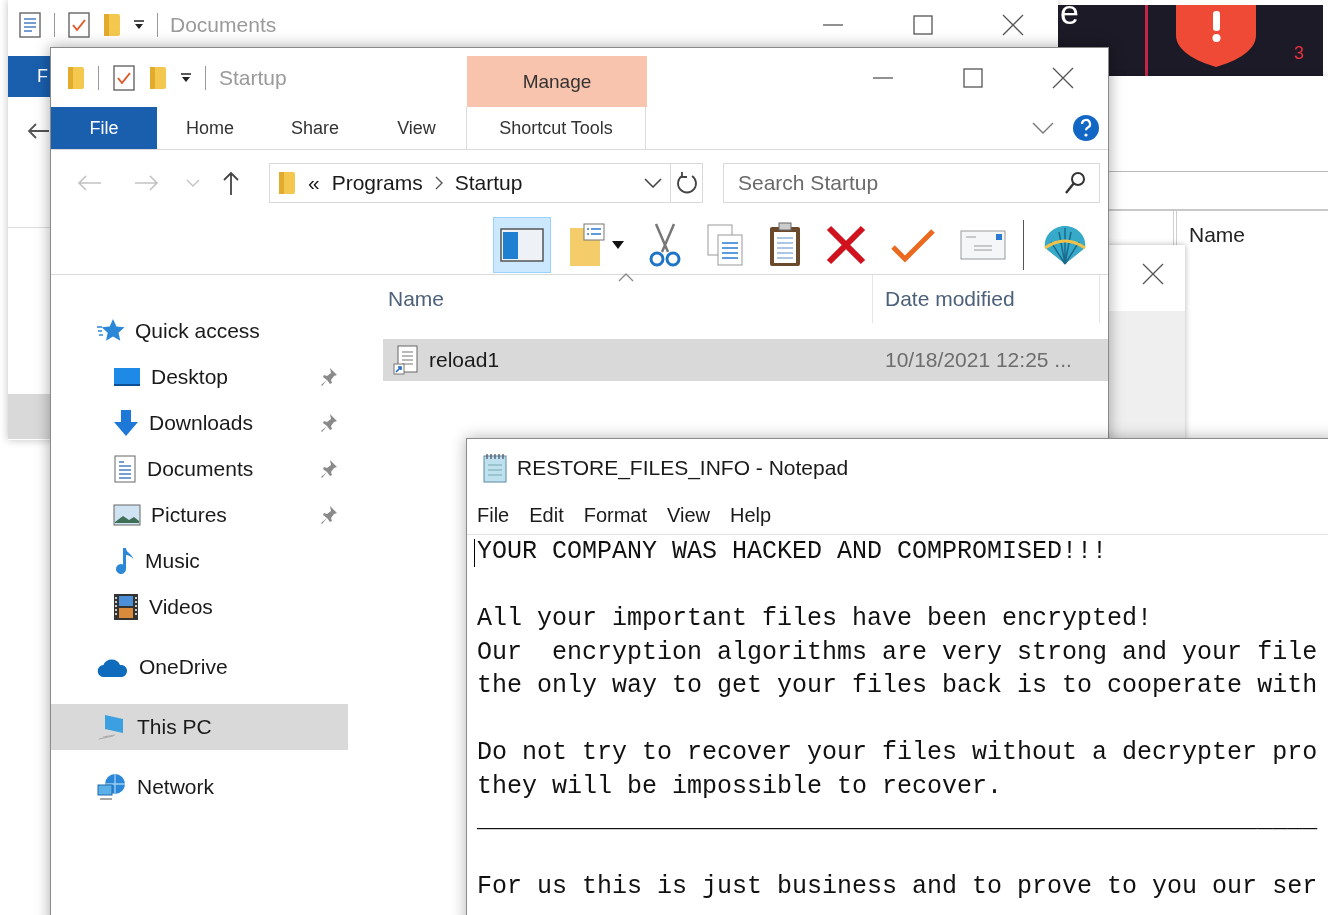  What do you see at coordinates (89, 183) in the screenshot?
I see `left-arrow-icon` at bounding box center [89, 183].